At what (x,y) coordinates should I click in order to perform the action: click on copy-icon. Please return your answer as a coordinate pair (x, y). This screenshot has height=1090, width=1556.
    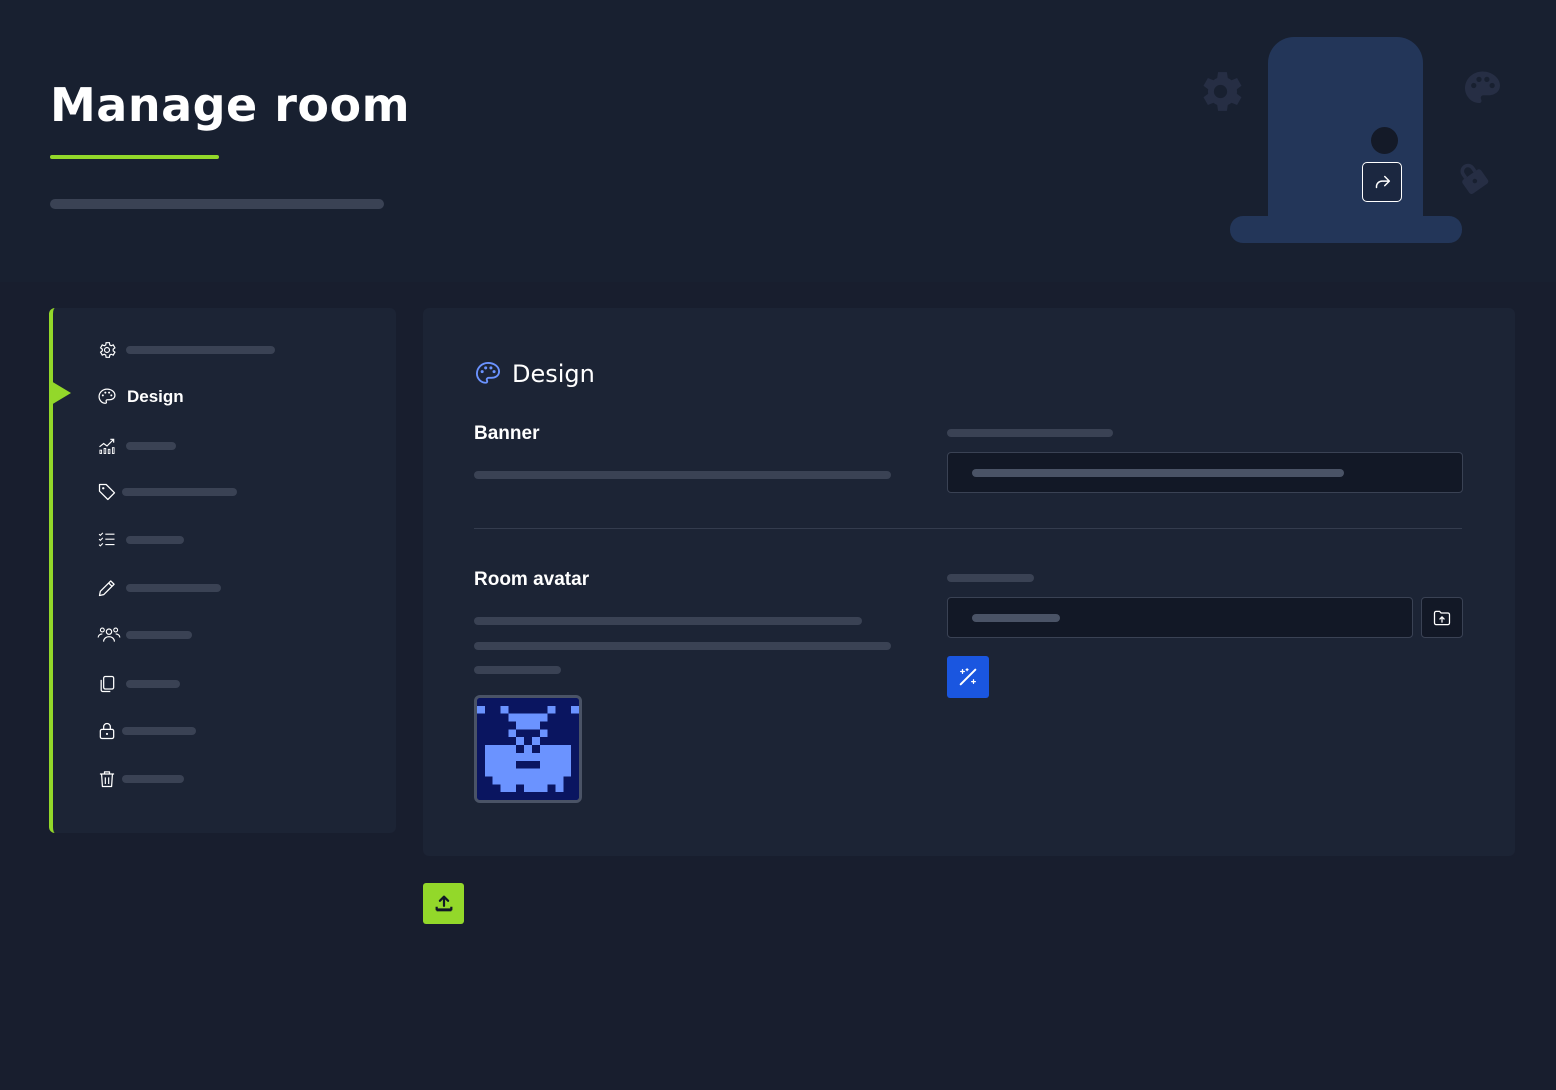
    Looking at the image, I should click on (107, 684).